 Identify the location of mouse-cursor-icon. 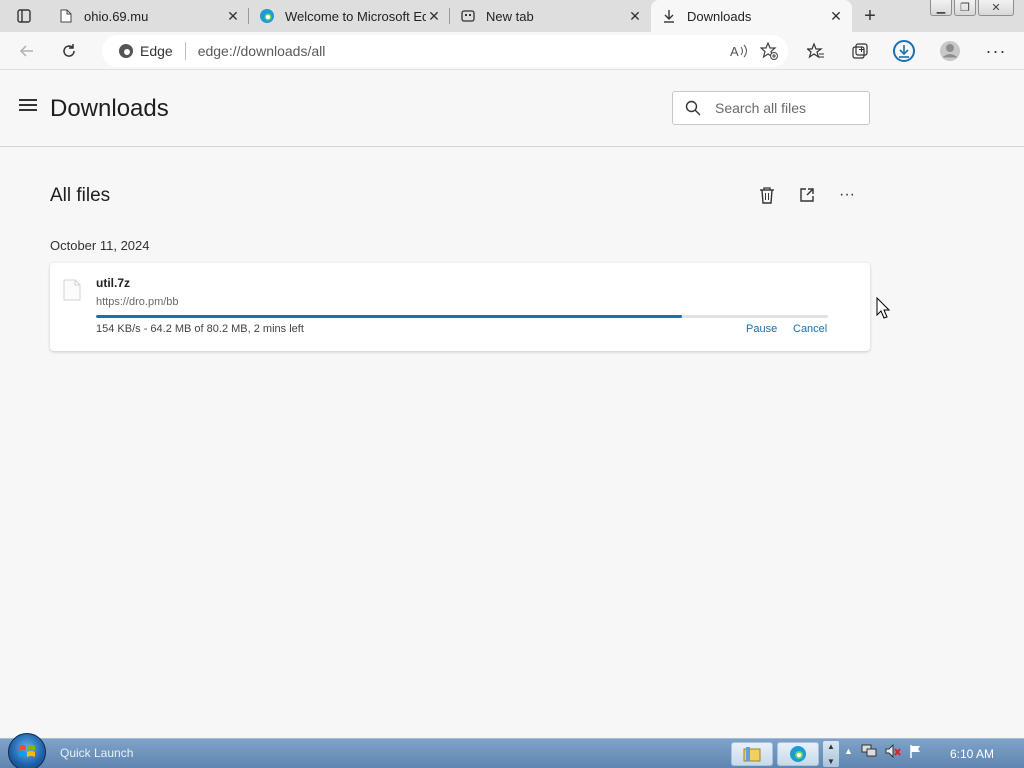
(883, 308).